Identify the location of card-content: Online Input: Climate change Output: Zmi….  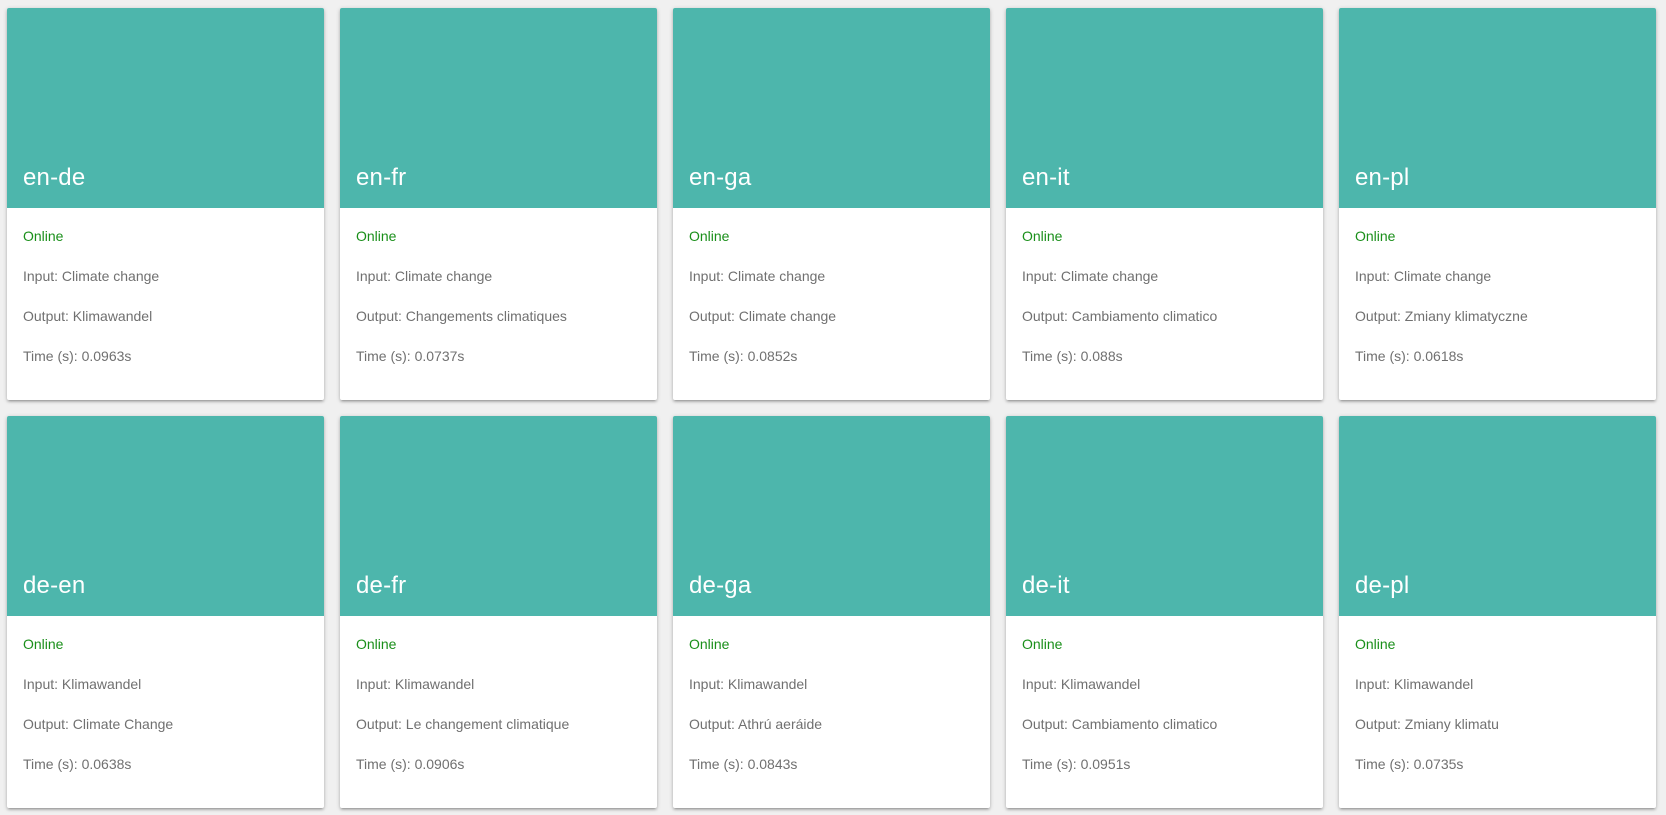
(1497, 298).